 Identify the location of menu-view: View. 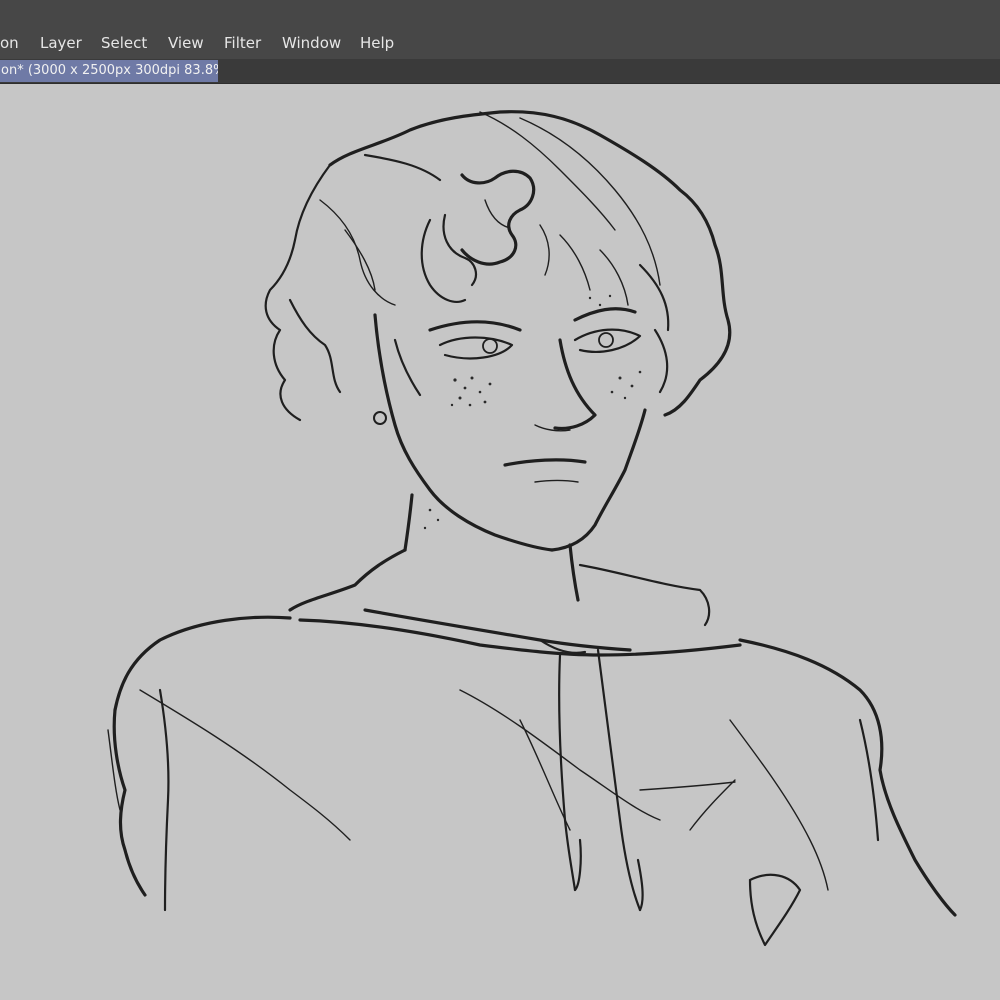
(186, 43).